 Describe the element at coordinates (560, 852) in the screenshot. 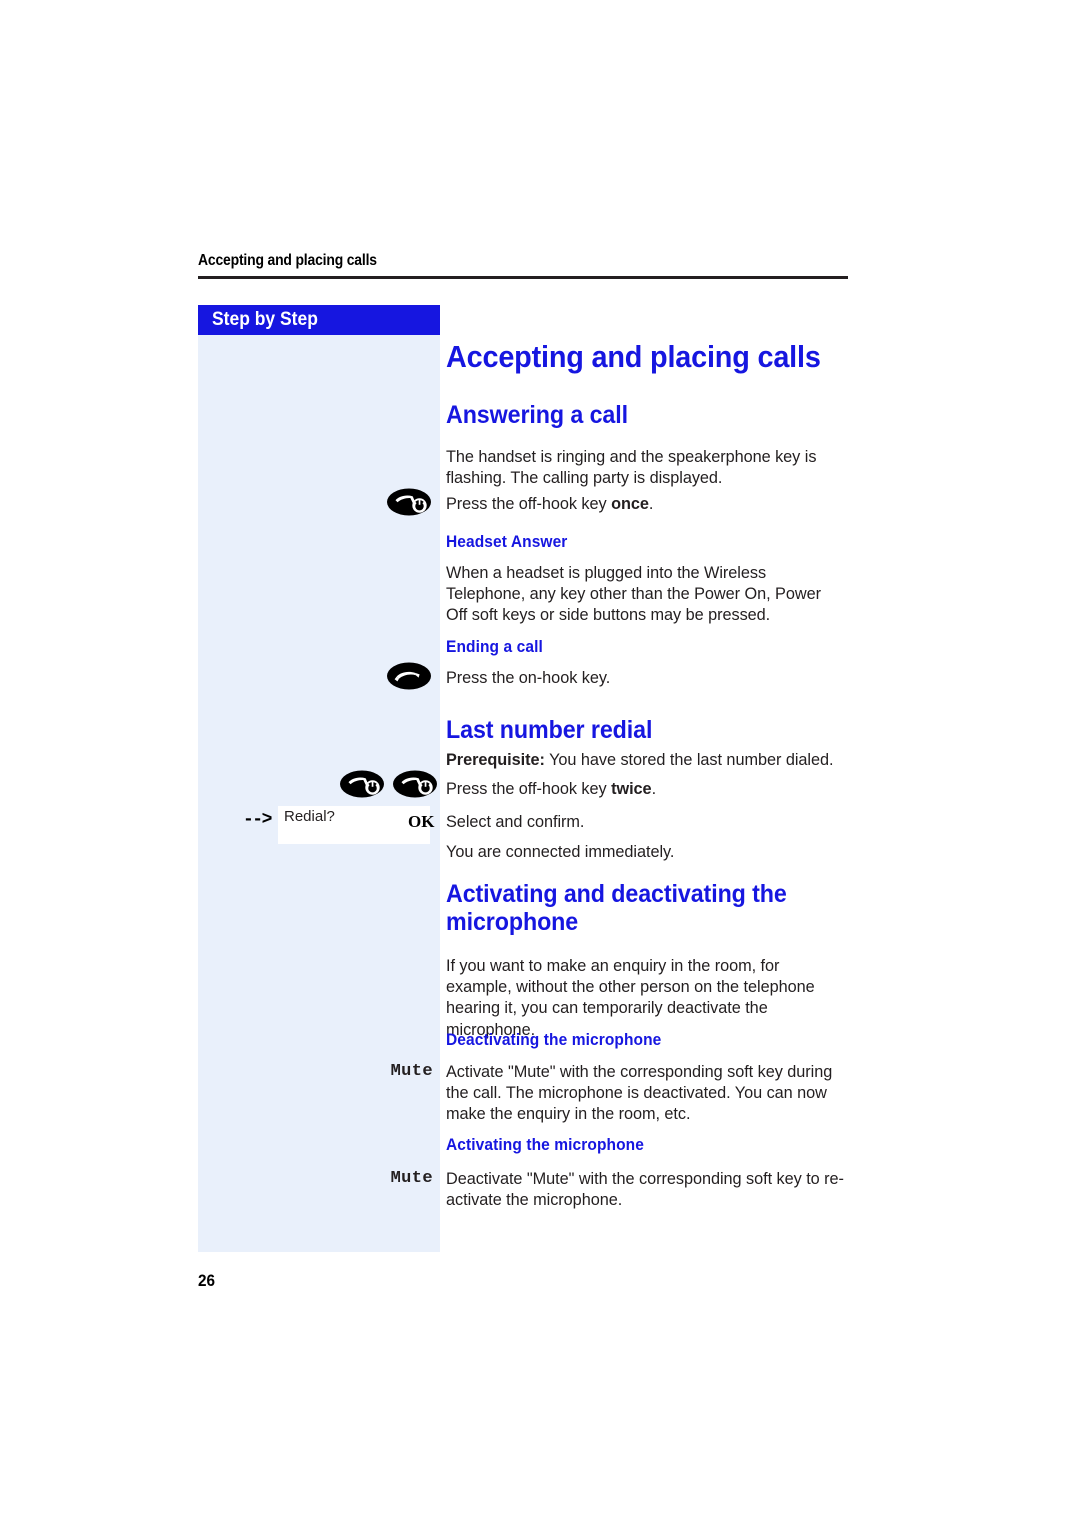

I see `paragraph-connected-immediately: You are connected immediately.` at that location.